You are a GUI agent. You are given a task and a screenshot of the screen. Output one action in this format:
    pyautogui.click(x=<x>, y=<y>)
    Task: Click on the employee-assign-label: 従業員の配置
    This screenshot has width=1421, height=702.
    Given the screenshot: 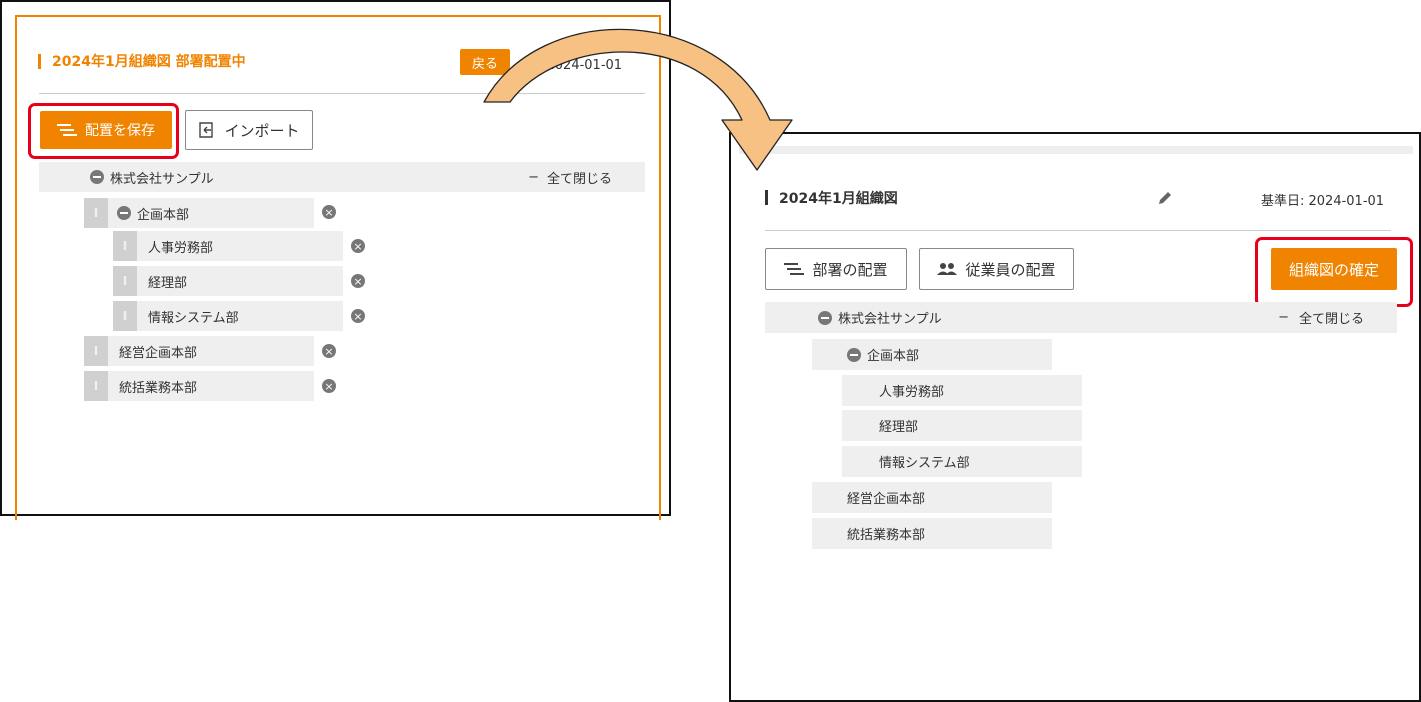 What is the action you would take?
    pyautogui.click(x=1010, y=269)
    